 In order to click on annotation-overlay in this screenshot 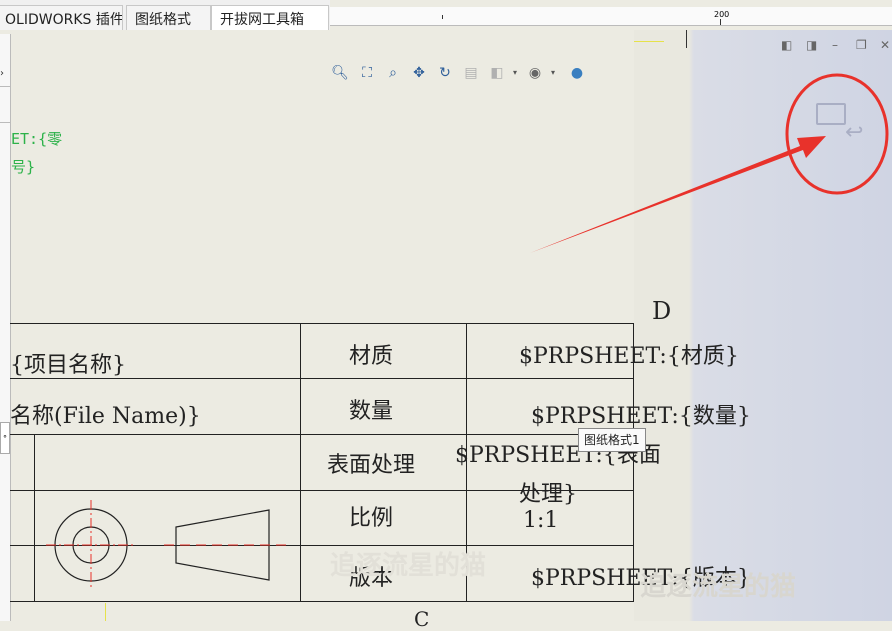, I will do `click(709, 163)`.